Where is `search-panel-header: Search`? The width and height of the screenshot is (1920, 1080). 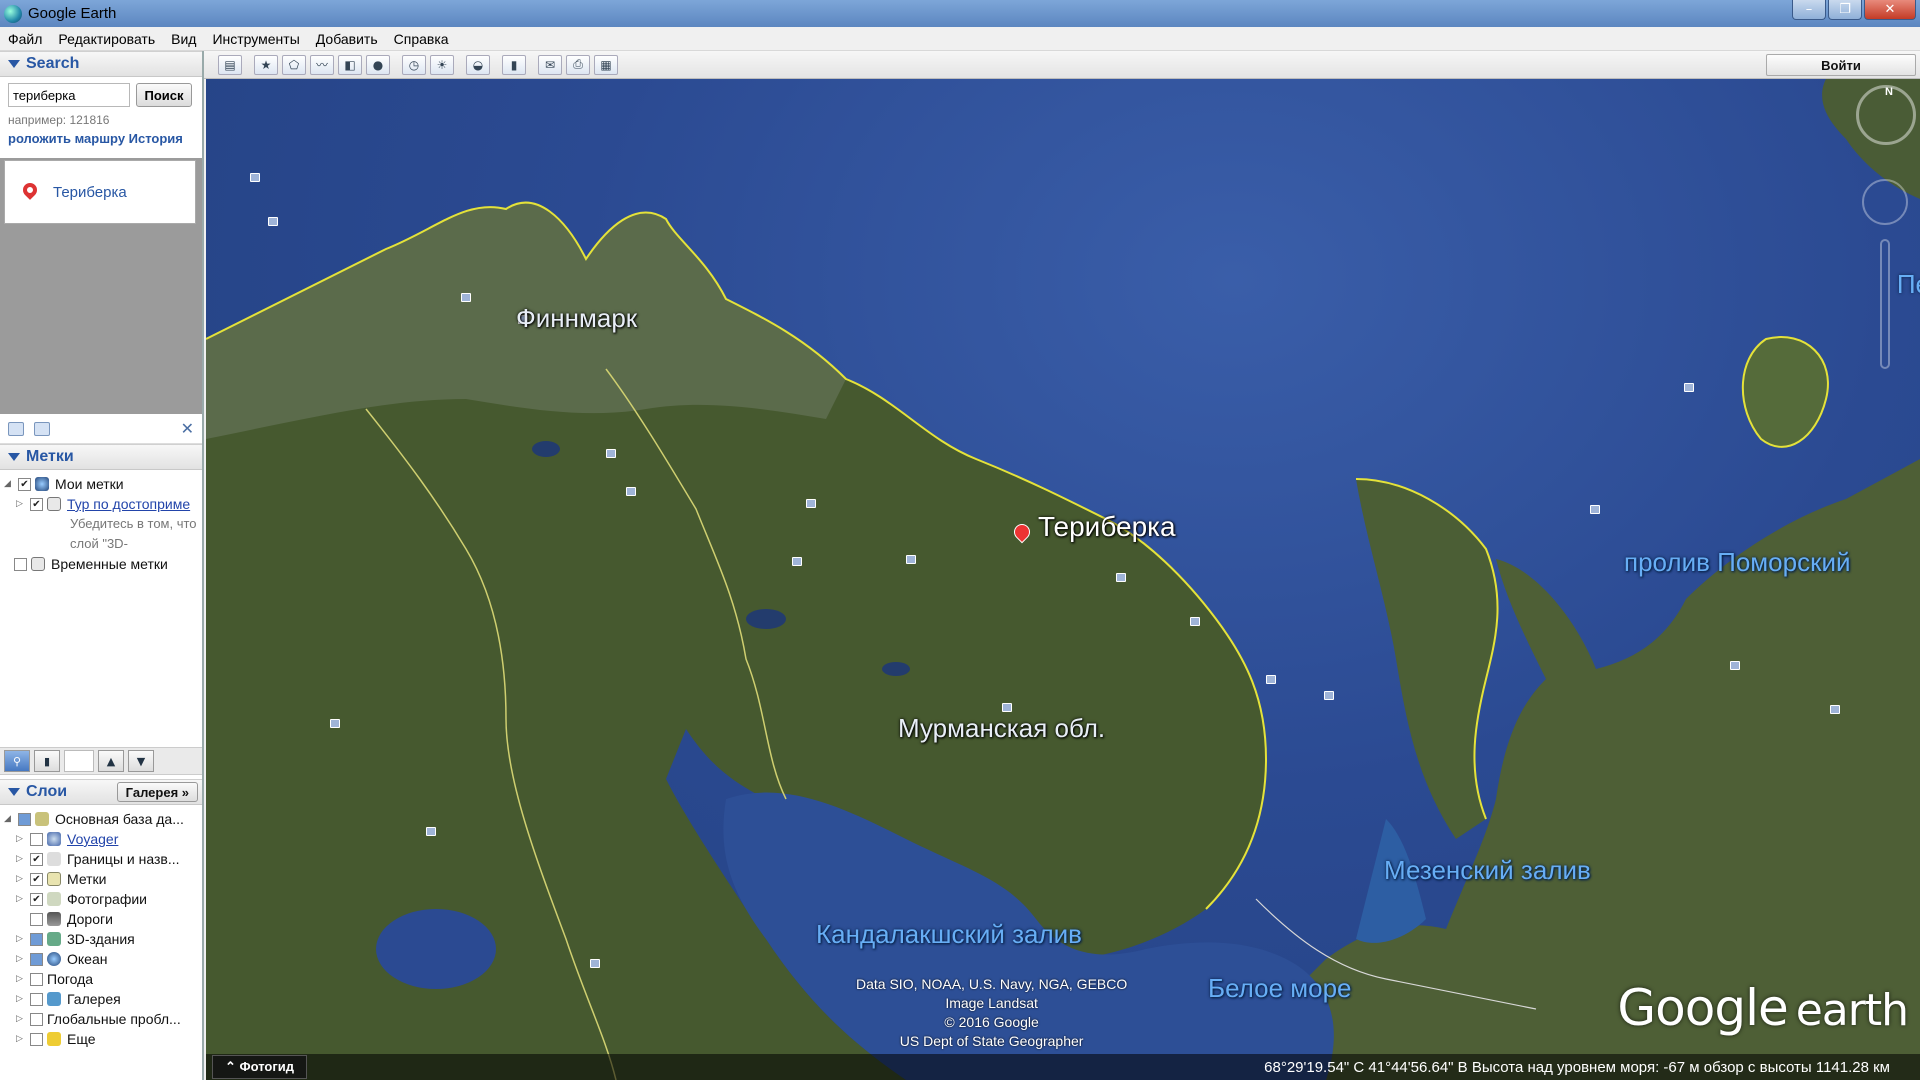
search-panel-header: Search is located at coordinates (101, 64).